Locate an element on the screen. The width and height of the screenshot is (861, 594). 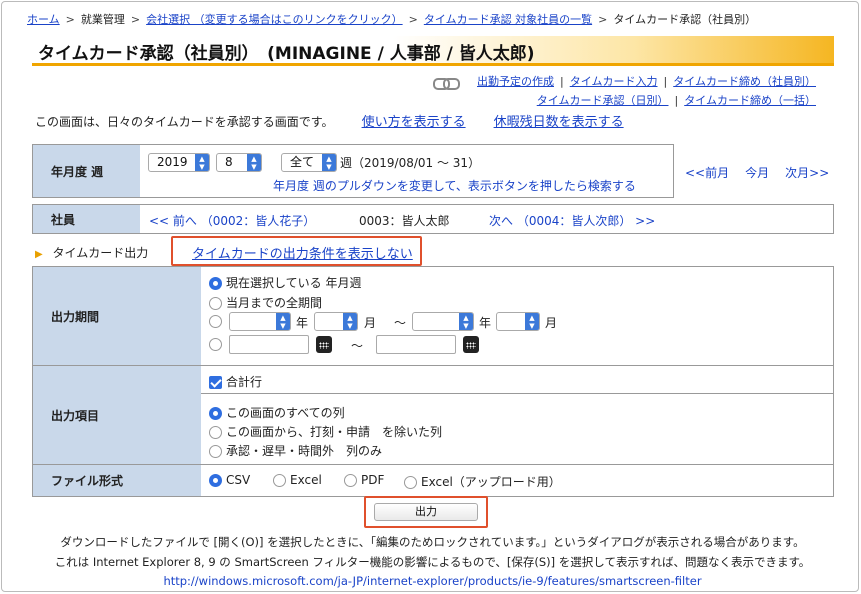
how-to-link: 使い方を表示する is located at coordinates (414, 122).